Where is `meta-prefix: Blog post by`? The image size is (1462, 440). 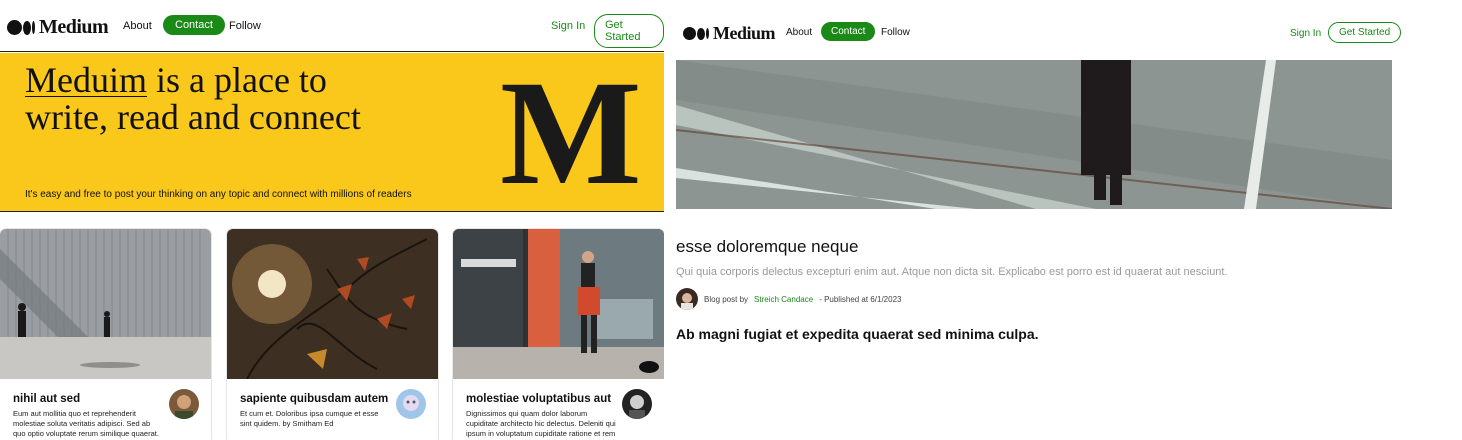
meta-prefix: Blog post by is located at coordinates (726, 299).